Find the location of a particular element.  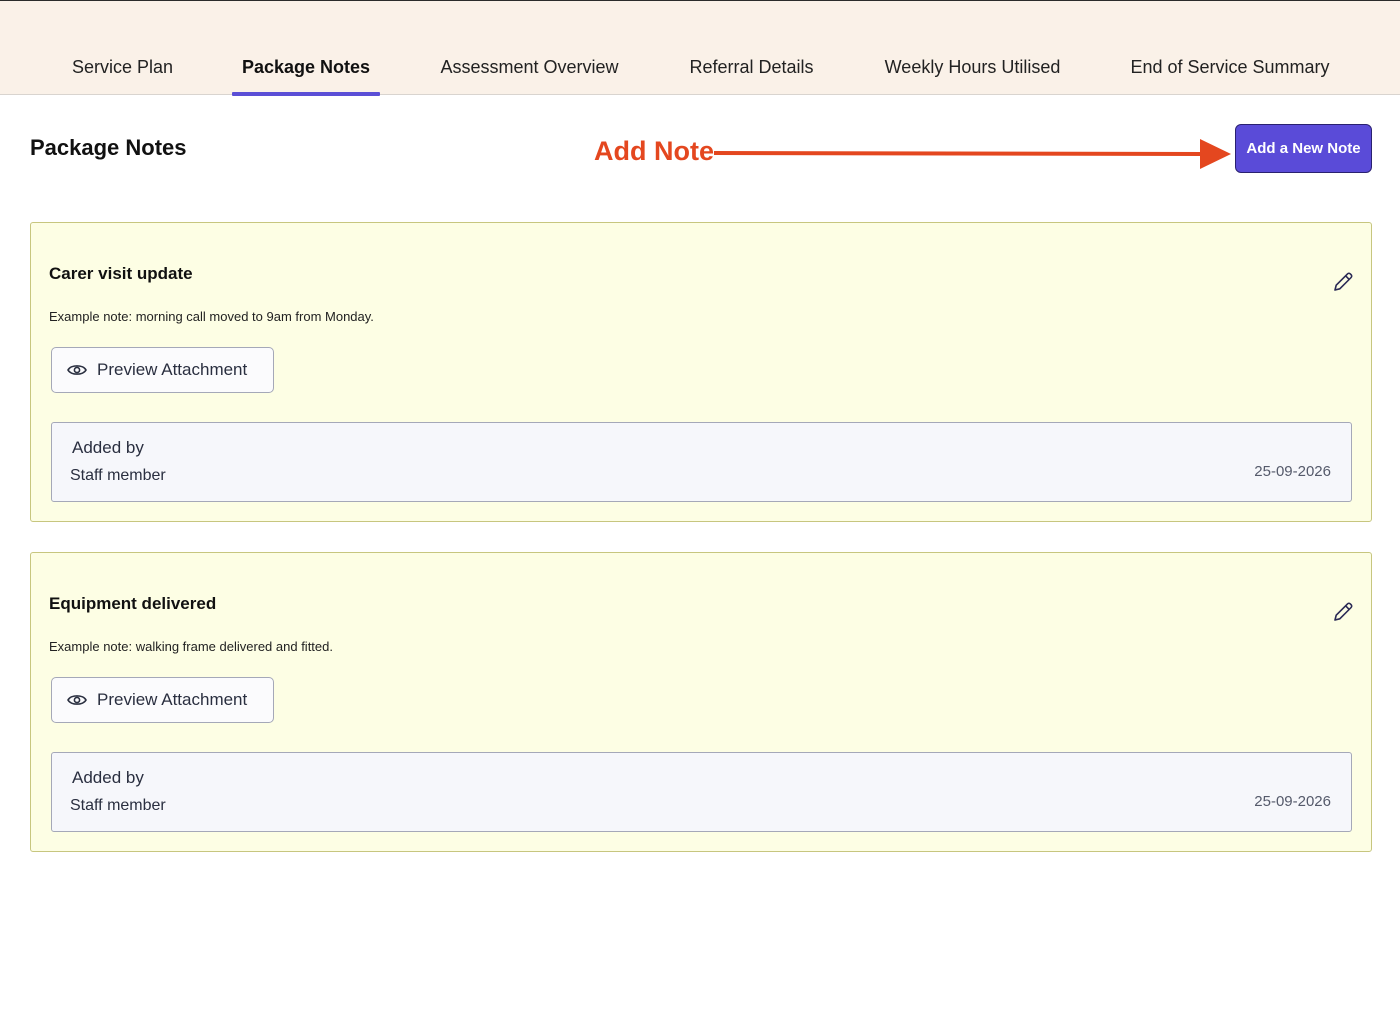

tab-package-notes: Package Notes is located at coordinates (306, 76).